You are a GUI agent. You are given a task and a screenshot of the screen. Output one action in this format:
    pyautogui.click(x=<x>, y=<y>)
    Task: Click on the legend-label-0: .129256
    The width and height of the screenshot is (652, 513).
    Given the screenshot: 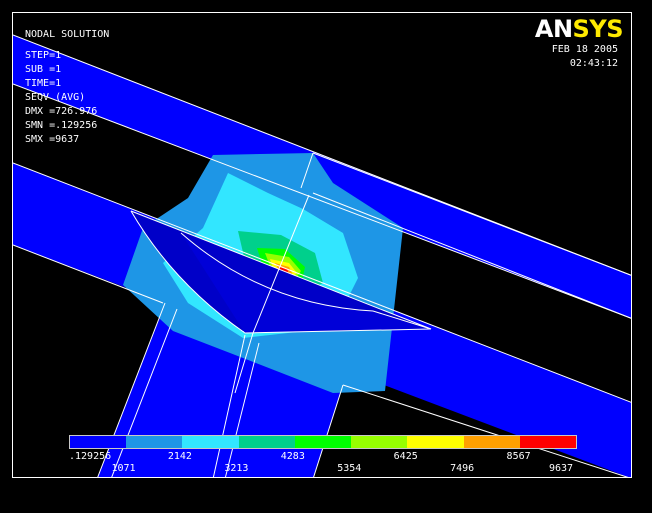 What is the action you would take?
    pyautogui.click(x=90, y=456)
    